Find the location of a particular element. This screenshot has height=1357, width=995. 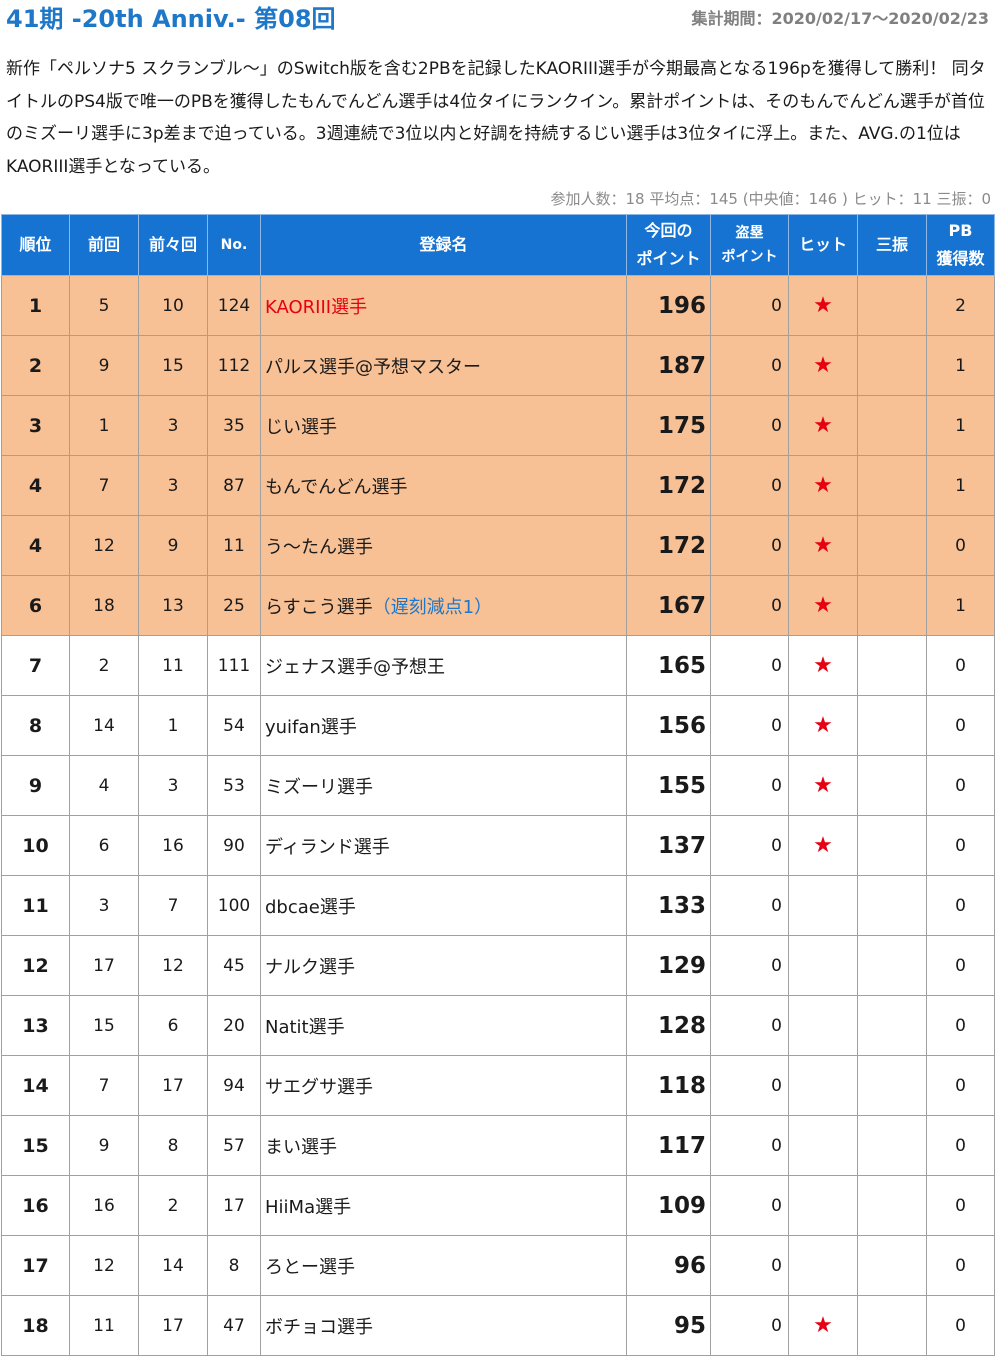

header-pb-line2: 獲得数 is located at coordinates (960, 258).